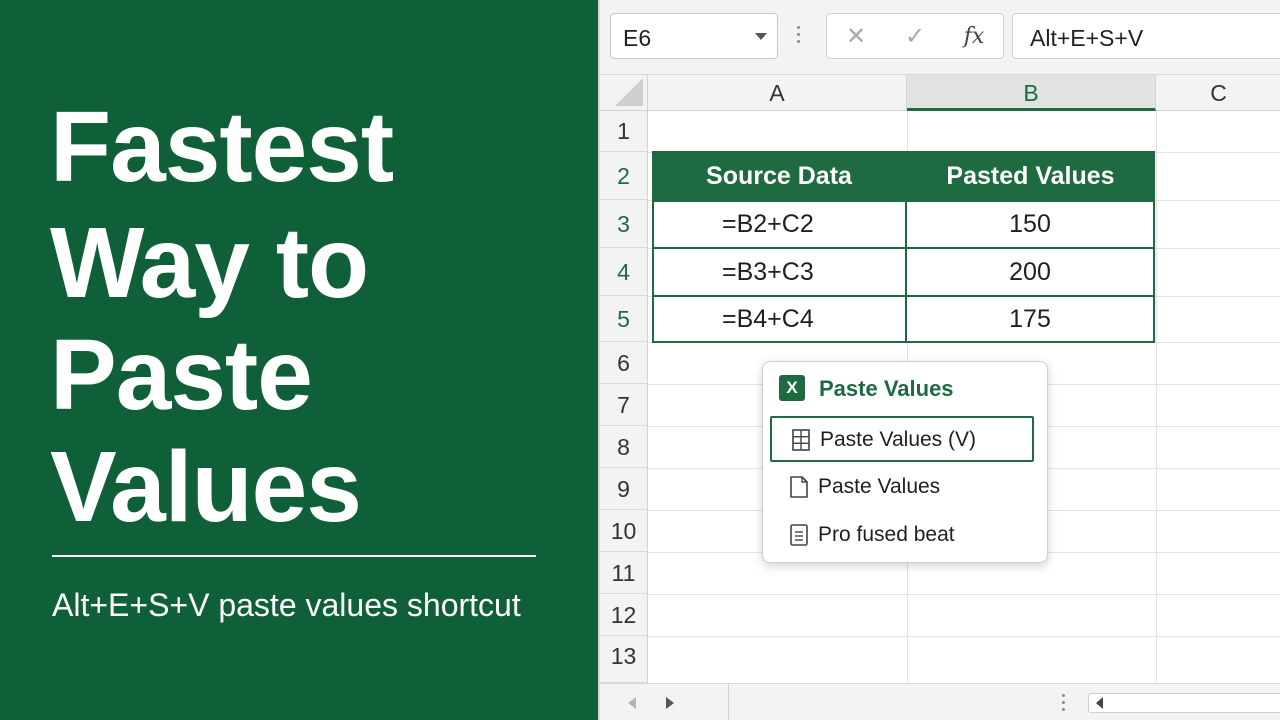  What do you see at coordinates (1146, 36) in the screenshot?
I see `formula-input: Alt+E+S+V` at bounding box center [1146, 36].